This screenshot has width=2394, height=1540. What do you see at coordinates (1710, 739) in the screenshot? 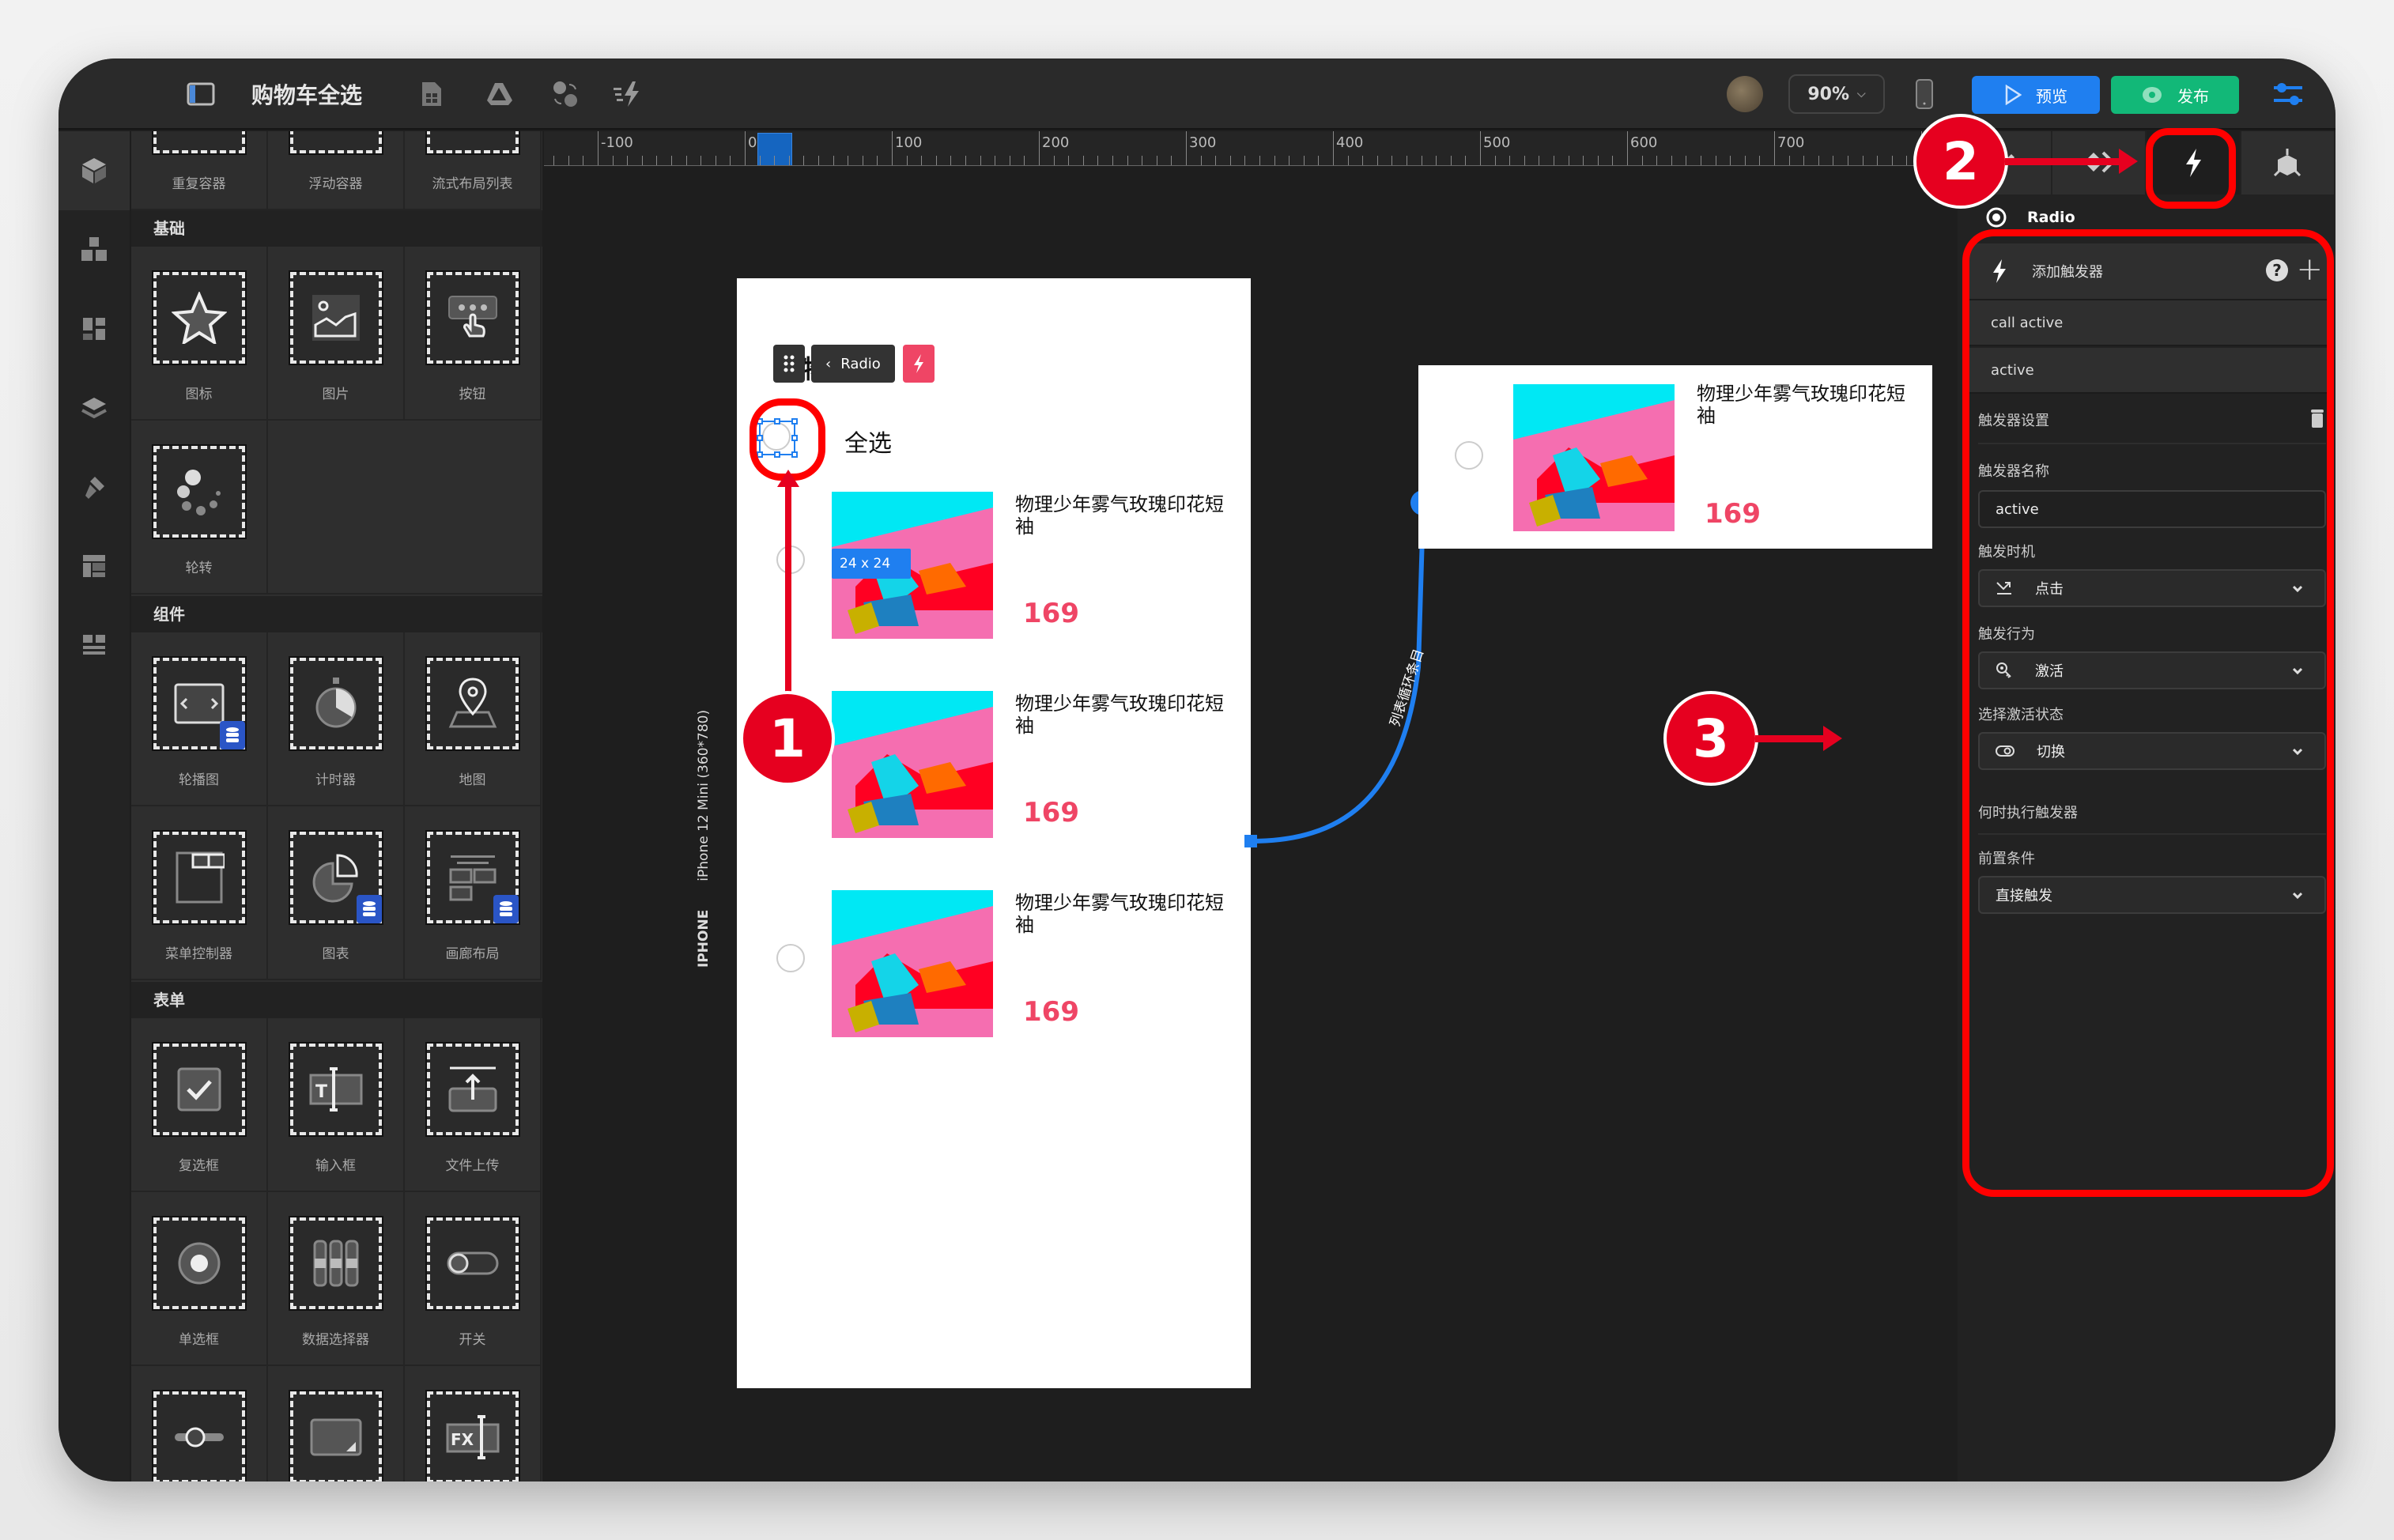
I see `annotation-badge-3: 3` at bounding box center [1710, 739].